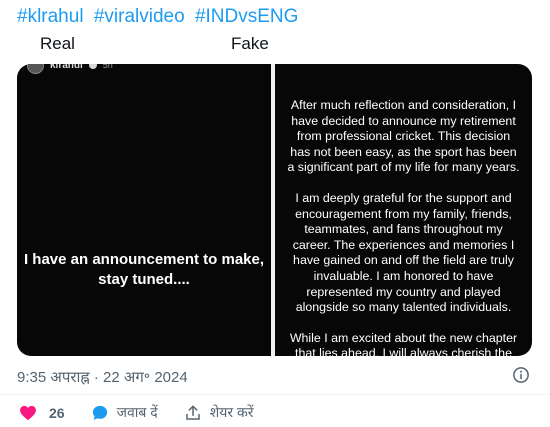 This screenshot has height=427, width=550. I want to click on hashtag-klrahul: #klrahul, so click(50, 16).